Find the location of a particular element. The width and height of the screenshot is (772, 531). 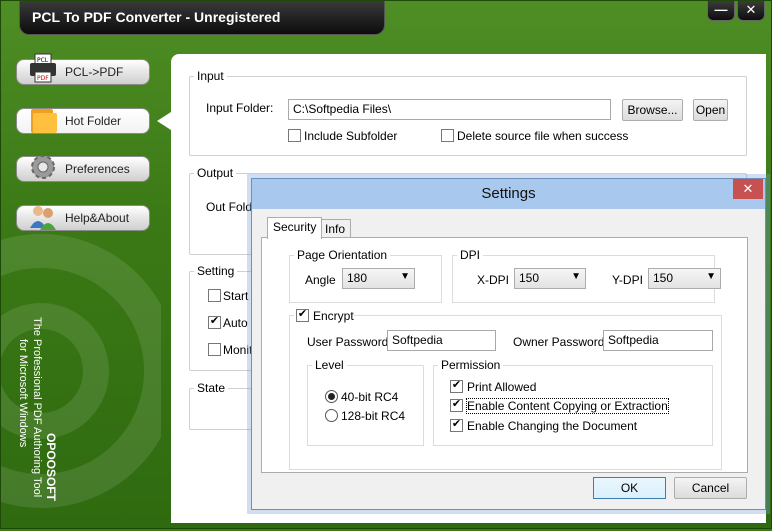

ok-button: OK is located at coordinates (629, 488).